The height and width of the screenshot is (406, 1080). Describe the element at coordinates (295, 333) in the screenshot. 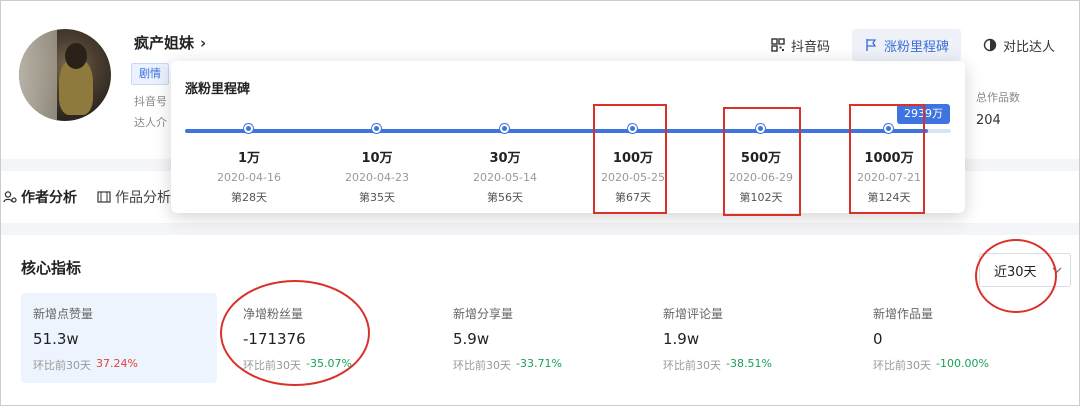

I see `annotation-circle-followers` at that location.